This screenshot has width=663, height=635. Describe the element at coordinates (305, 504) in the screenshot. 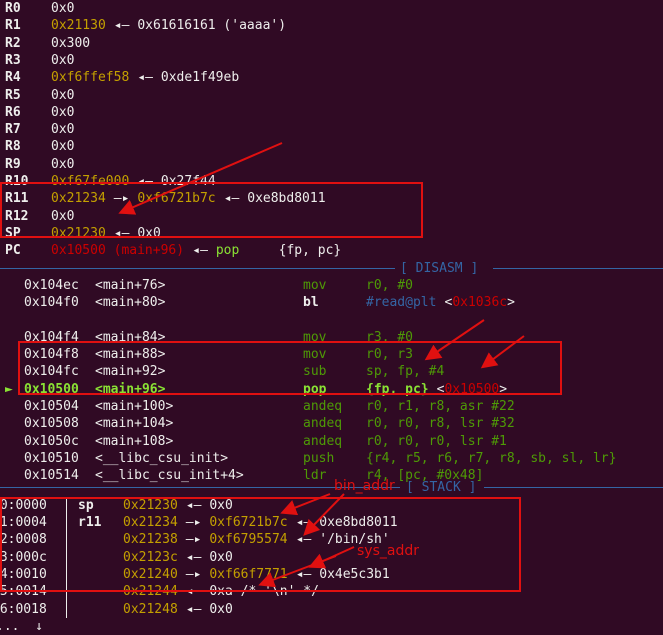

I see `arrow-to-bin-addr` at that location.